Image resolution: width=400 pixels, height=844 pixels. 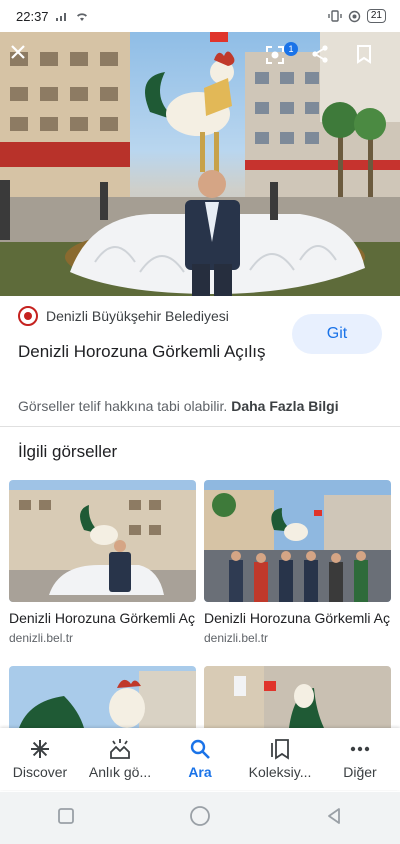 I want to click on asterisk-icon, so click(x=40, y=749).